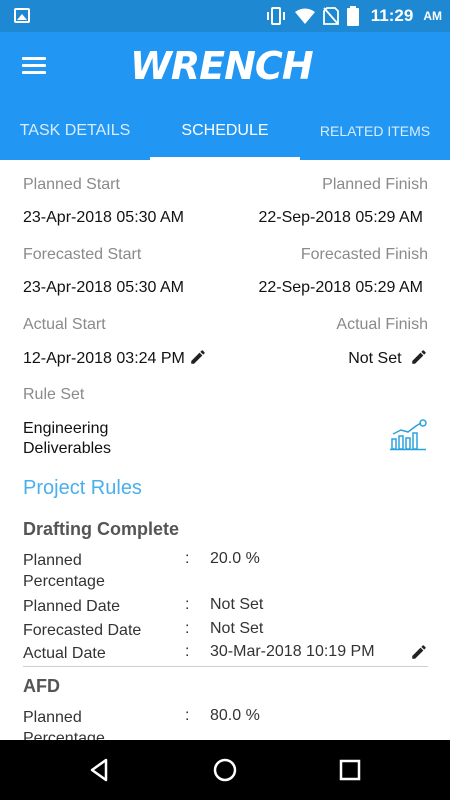  Describe the element at coordinates (101, 529) in the screenshot. I see `rule-title: Drafting Complete` at that location.